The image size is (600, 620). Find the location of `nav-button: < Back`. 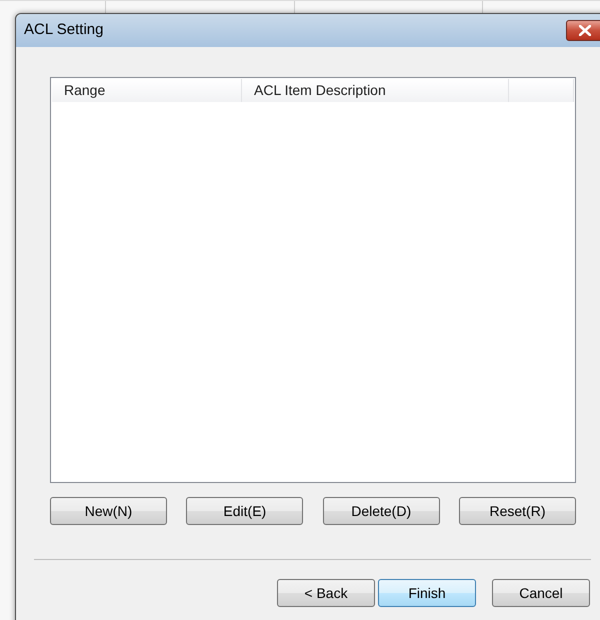

nav-button: < Back is located at coordinates (326, 593).